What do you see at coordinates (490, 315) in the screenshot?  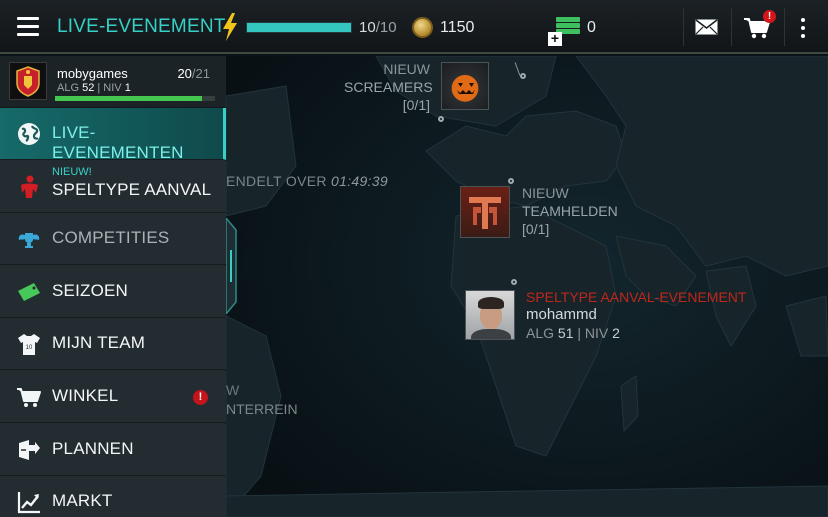 I see `opponent-avatar` at bounding box center [490, 315].